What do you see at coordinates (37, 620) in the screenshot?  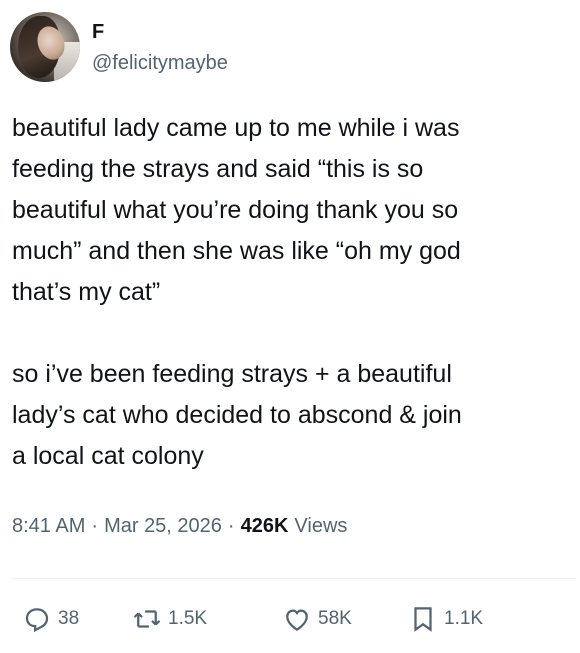 I see `reply-icon` at bounding box center [37, 620].